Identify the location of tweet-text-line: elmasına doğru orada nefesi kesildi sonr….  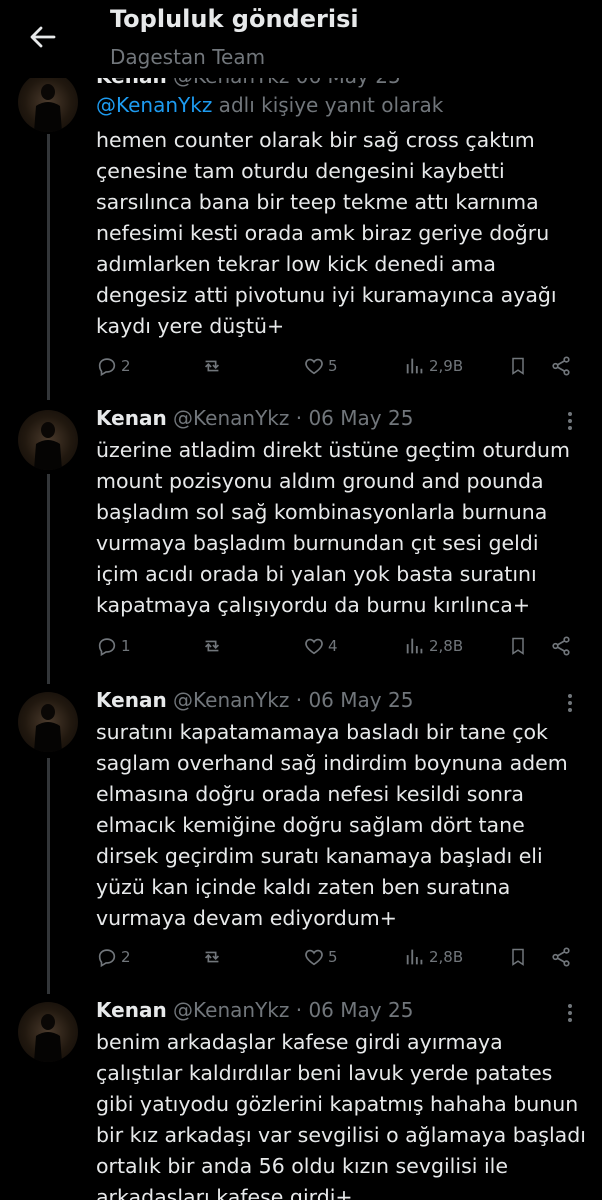
(310, 794).